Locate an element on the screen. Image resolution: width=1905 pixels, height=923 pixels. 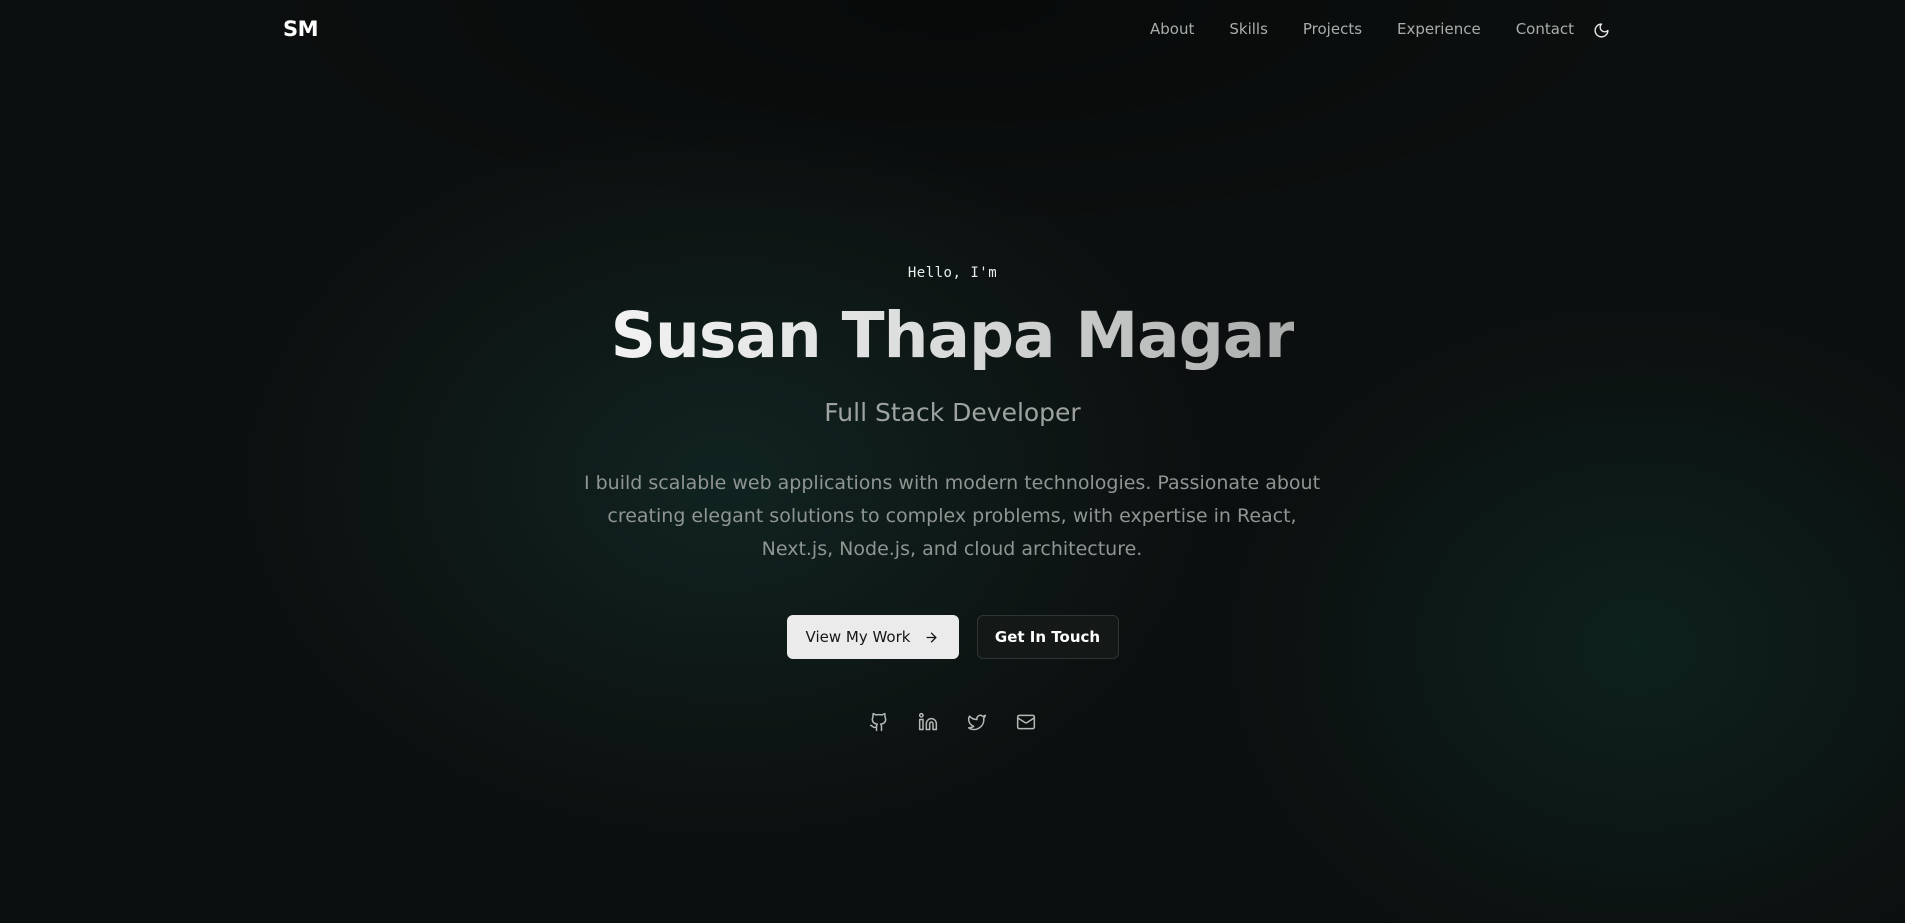
twitter-icon is located at coordinates (977, 722).